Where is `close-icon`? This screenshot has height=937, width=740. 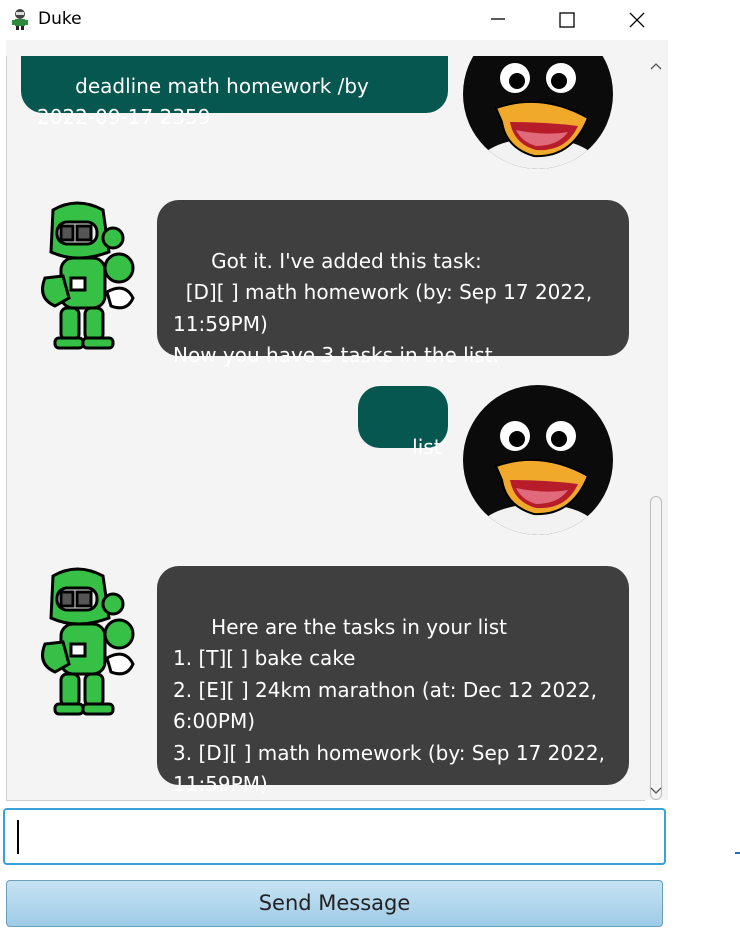
close-icon is located at coordinates (637, 20).